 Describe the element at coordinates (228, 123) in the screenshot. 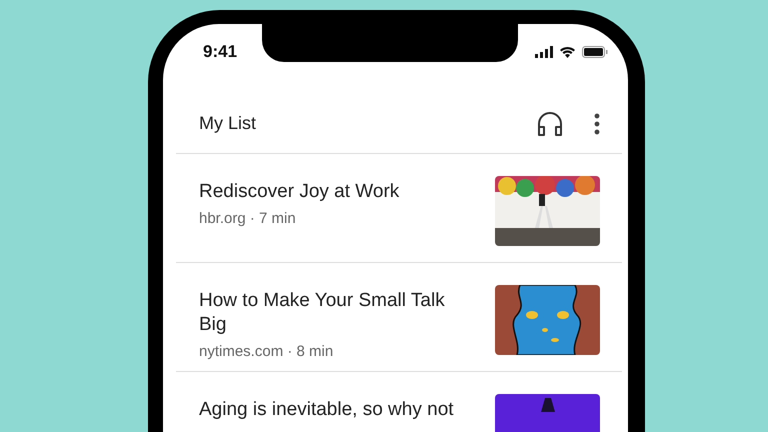

I see `list-title: My List` at that location.